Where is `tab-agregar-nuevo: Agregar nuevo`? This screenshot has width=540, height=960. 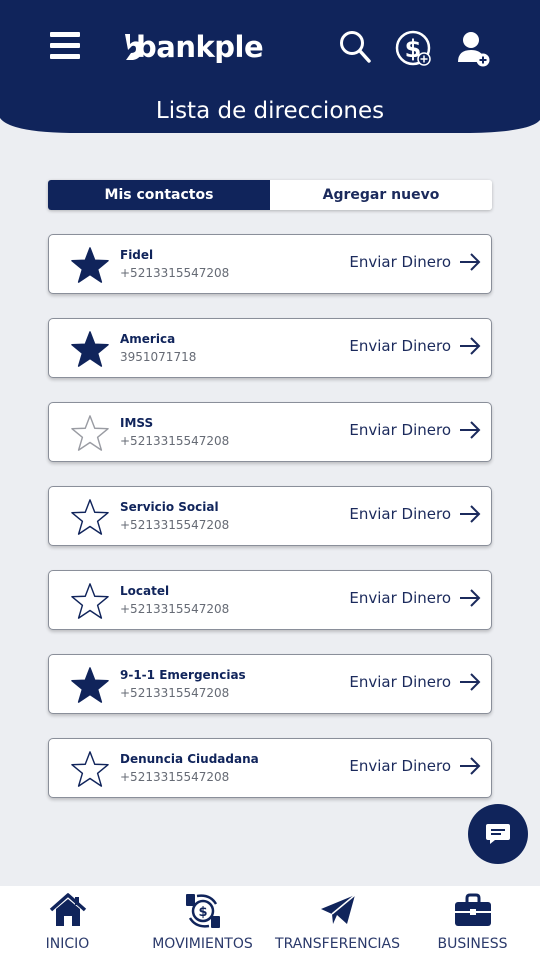
tab-agregar-nuevo: Agregar nuevo is located at coordinates (381, 195).